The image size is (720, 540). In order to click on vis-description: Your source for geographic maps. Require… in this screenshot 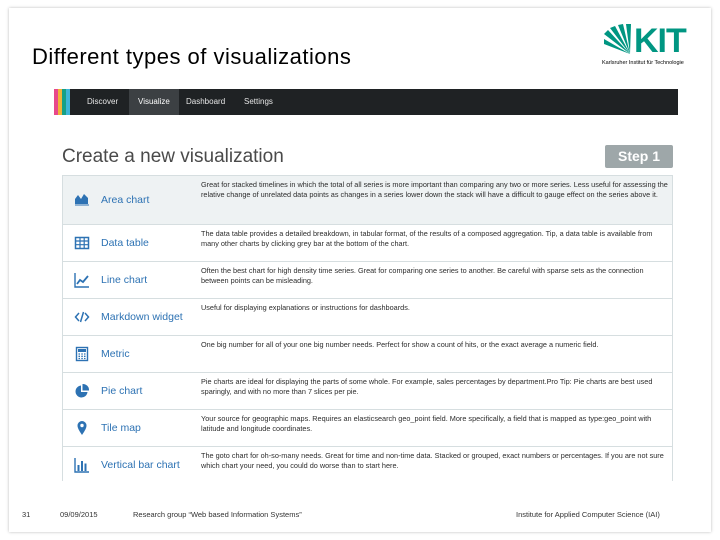, I will do `click(426, 423)`.